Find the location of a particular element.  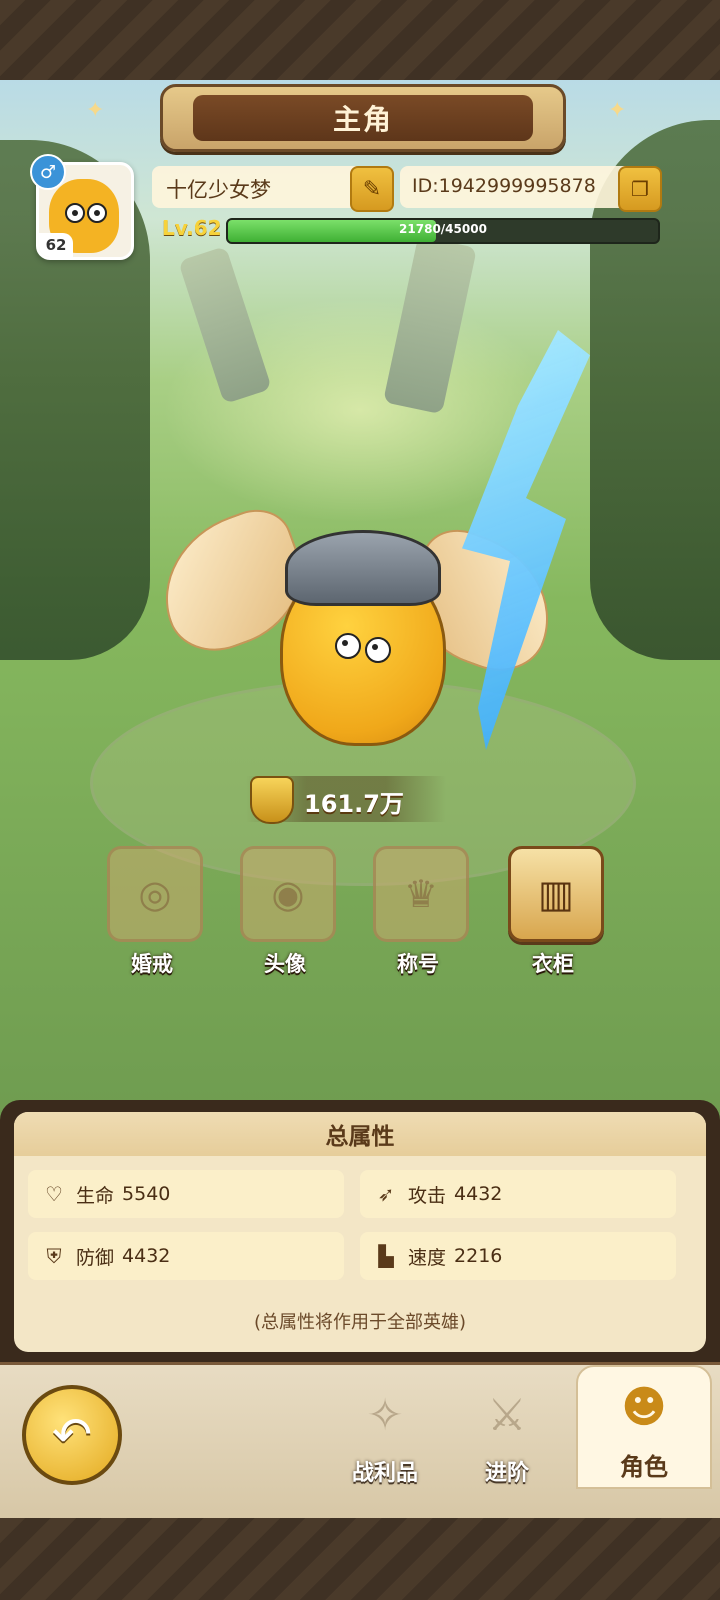

page-title: 主角 is located at coordinates (362, 119).